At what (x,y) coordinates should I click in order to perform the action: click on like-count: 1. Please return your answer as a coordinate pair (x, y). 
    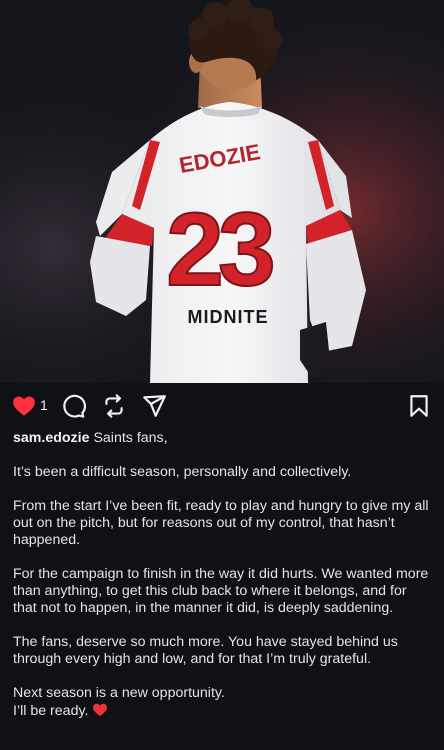
    Looking at the image, I should click on (44, 405).